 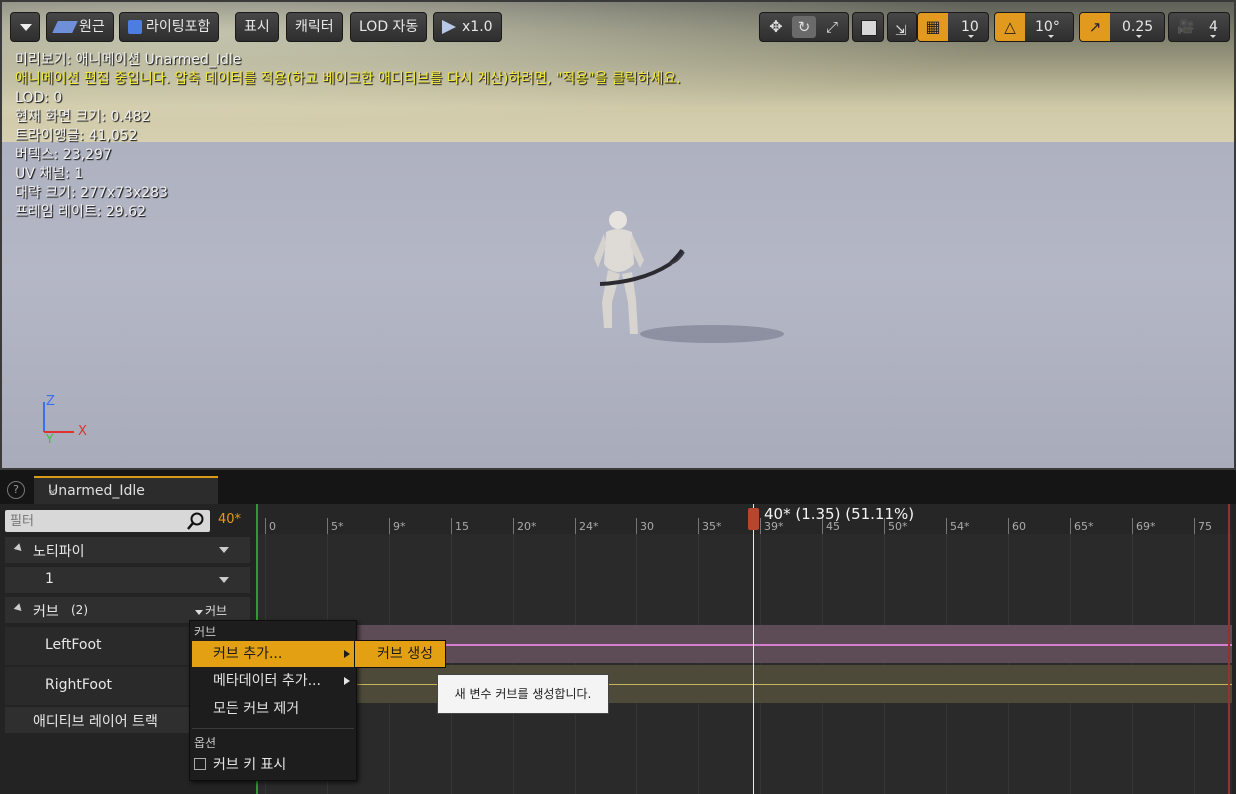 What do you see at coordinates (744, 519) in the screenshot?
I see `time-ruler: 0 5* 9* 15 20* 24* 30 35* 39* 45 50* 54* 60 65* 69* 75` at bounding box center [744, 519].